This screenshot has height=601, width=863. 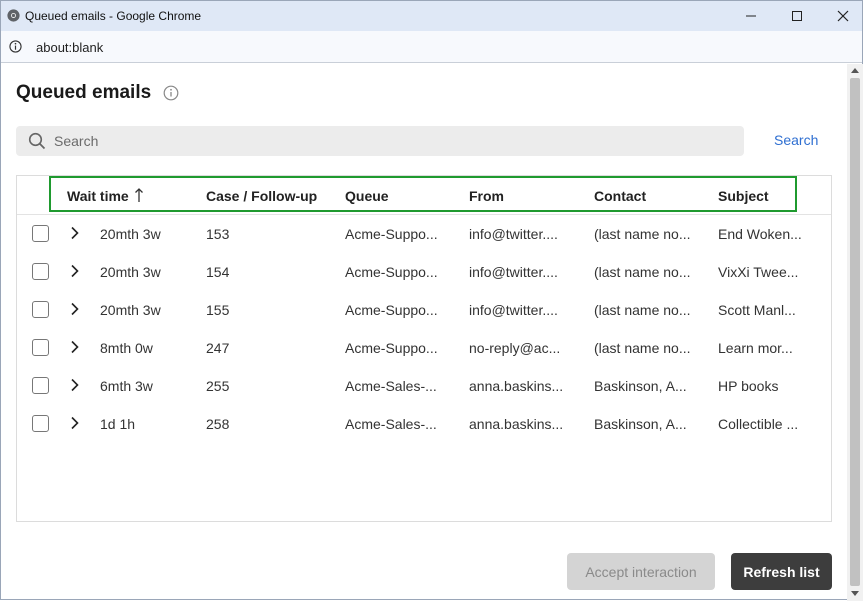 What do you see at coordinates (261, 196) in the screenshot?
I see `column-header-case: Case / Follow-up` at bounding box center [261, 196].